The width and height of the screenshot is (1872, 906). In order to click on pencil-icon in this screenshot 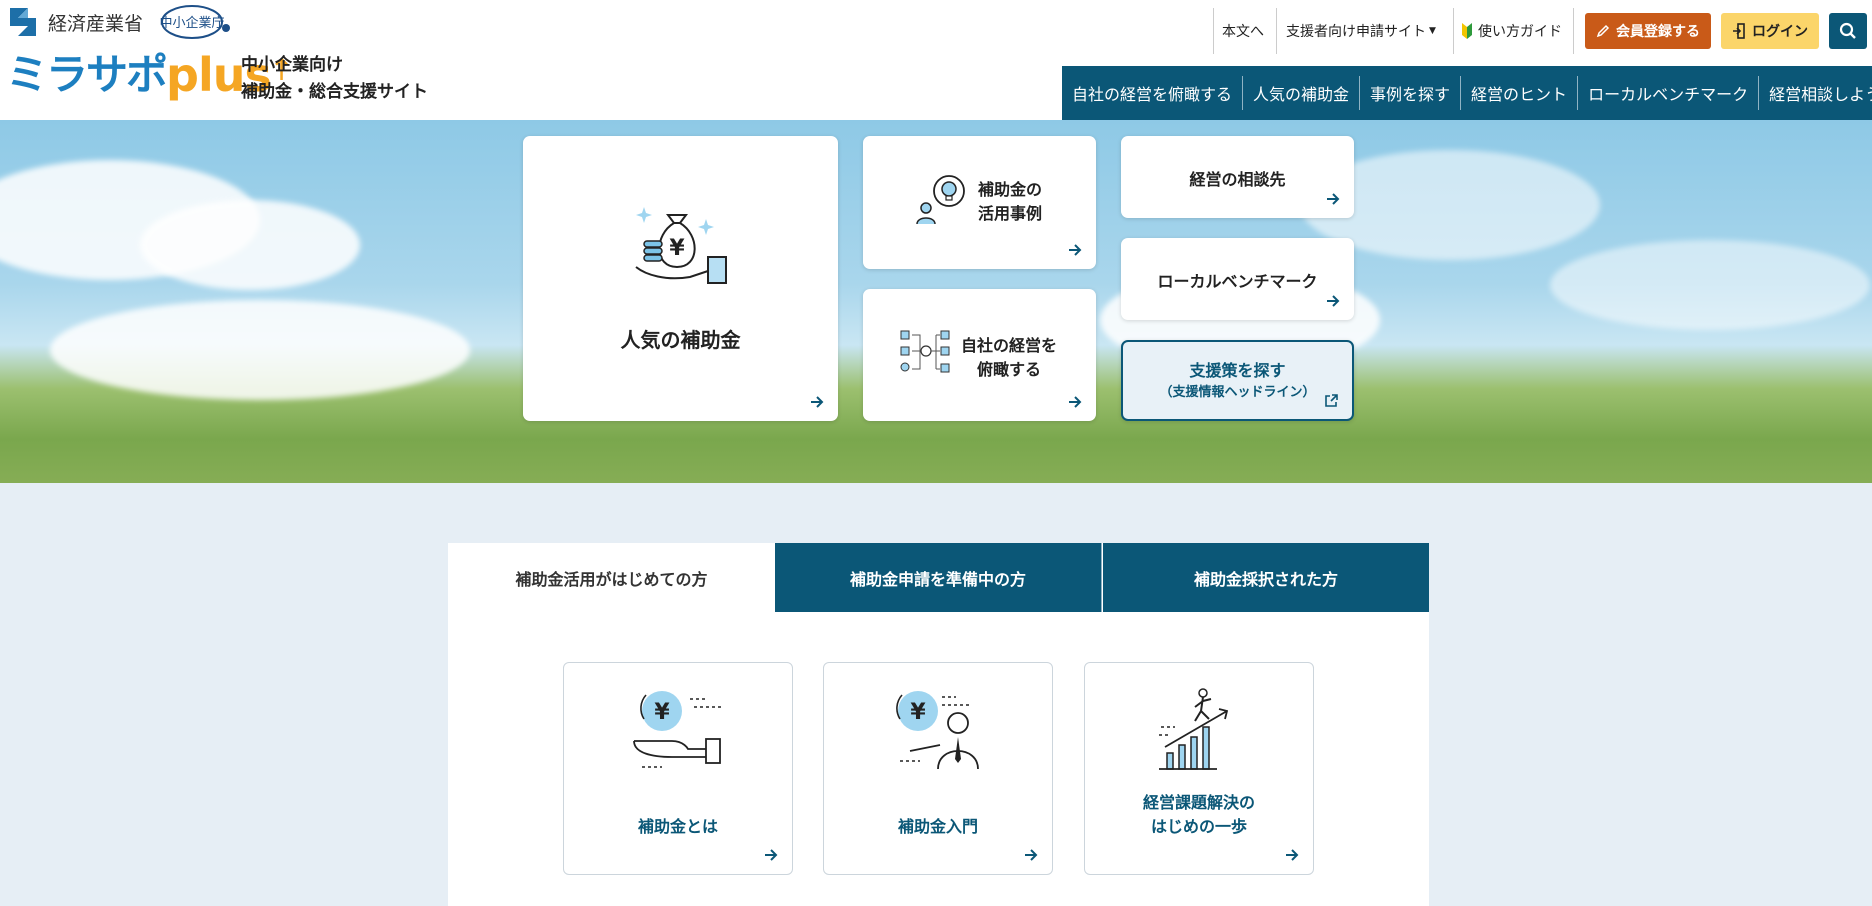, I will do `click(1603, 31)`.